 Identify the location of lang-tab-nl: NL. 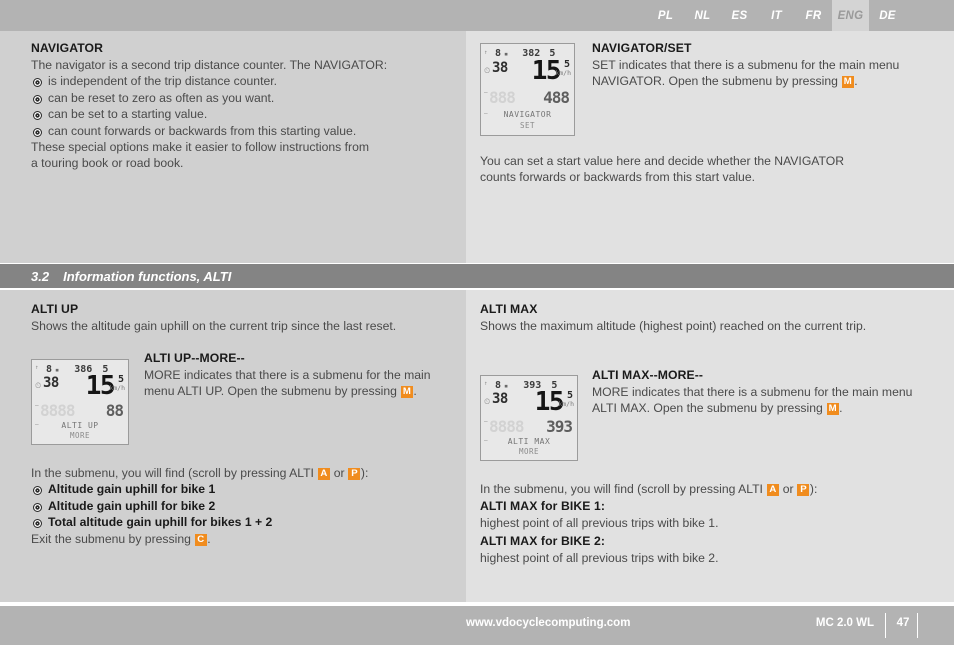
(702, 15).